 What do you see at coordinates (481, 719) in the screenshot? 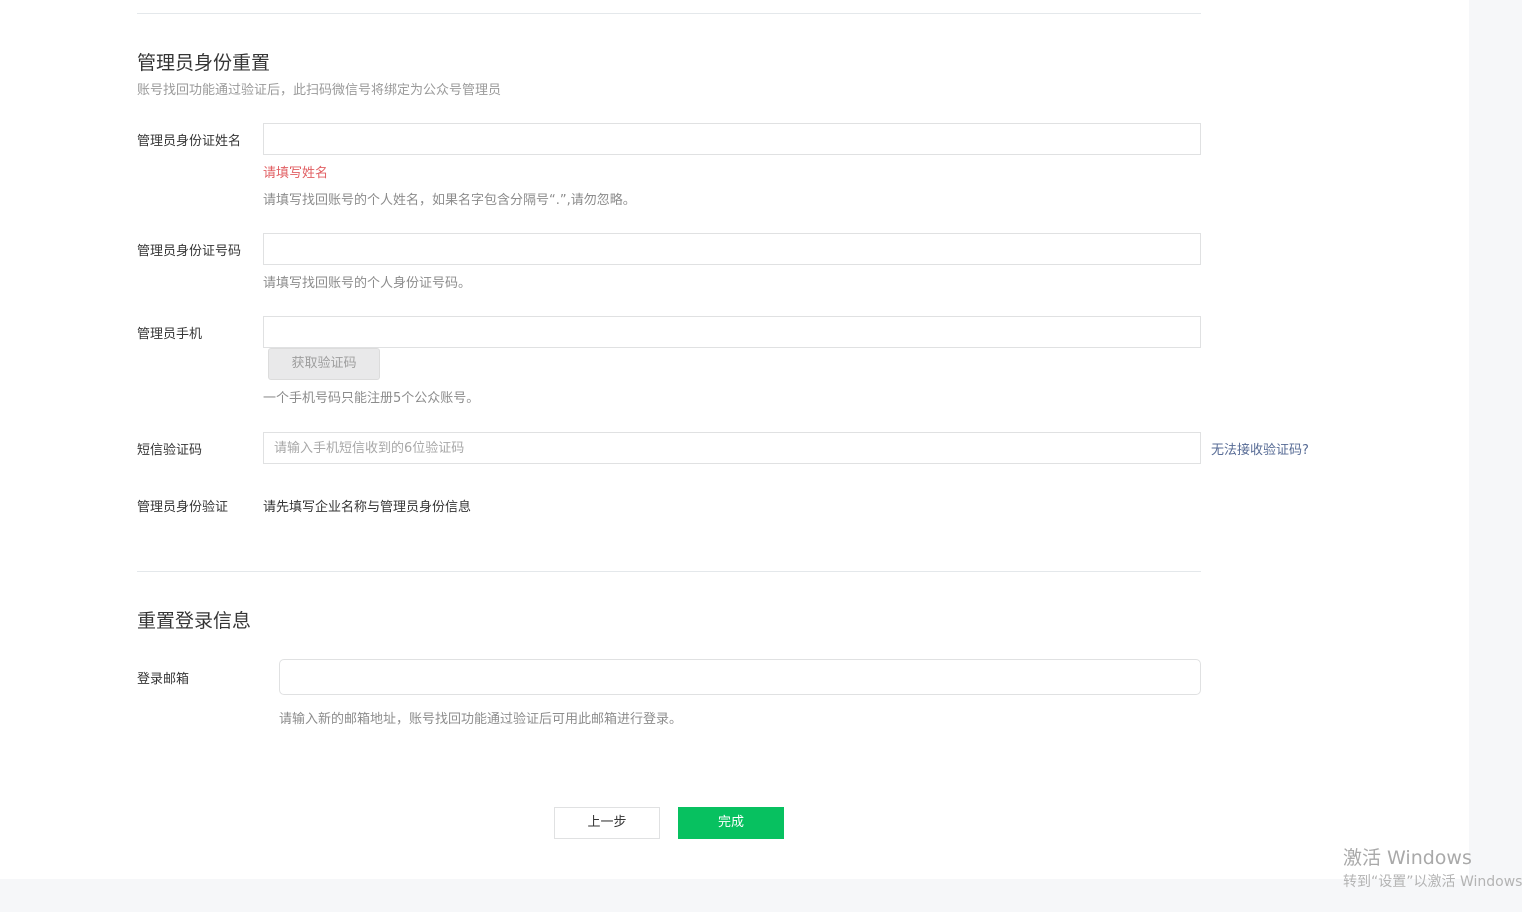
I see `email-tip: 请输入新的邮箱地址，账号找回功能通过验证后可用此邮箱进行登录。` at bounding box center [481, 719].